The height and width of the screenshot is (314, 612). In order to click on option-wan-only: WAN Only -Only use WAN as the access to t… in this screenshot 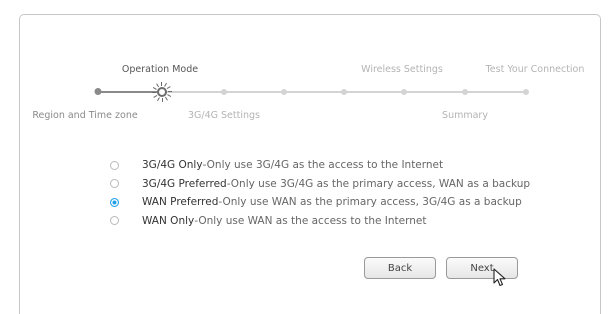, I will do `click(320, 221)`.